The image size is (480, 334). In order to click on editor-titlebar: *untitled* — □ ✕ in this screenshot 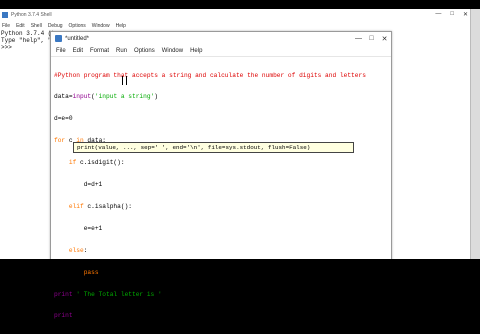, I will do `click(221, 38)`.